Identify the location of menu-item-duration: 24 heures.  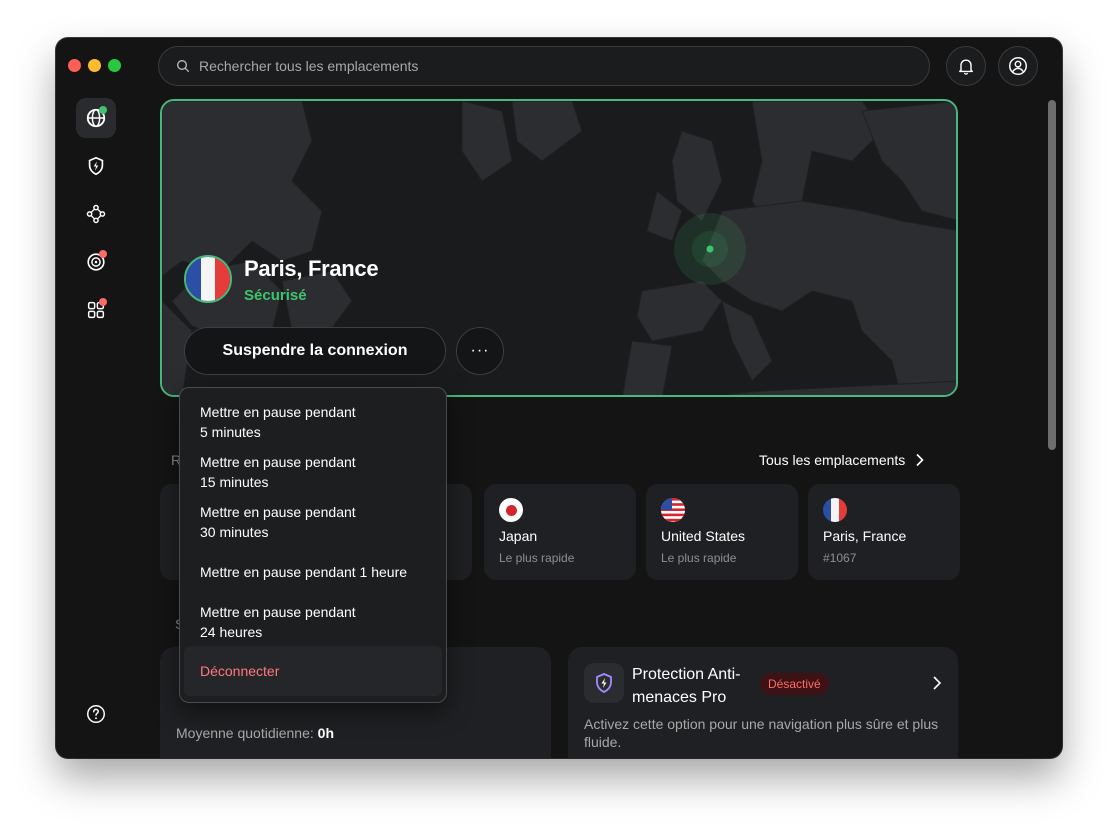
(231, 632).